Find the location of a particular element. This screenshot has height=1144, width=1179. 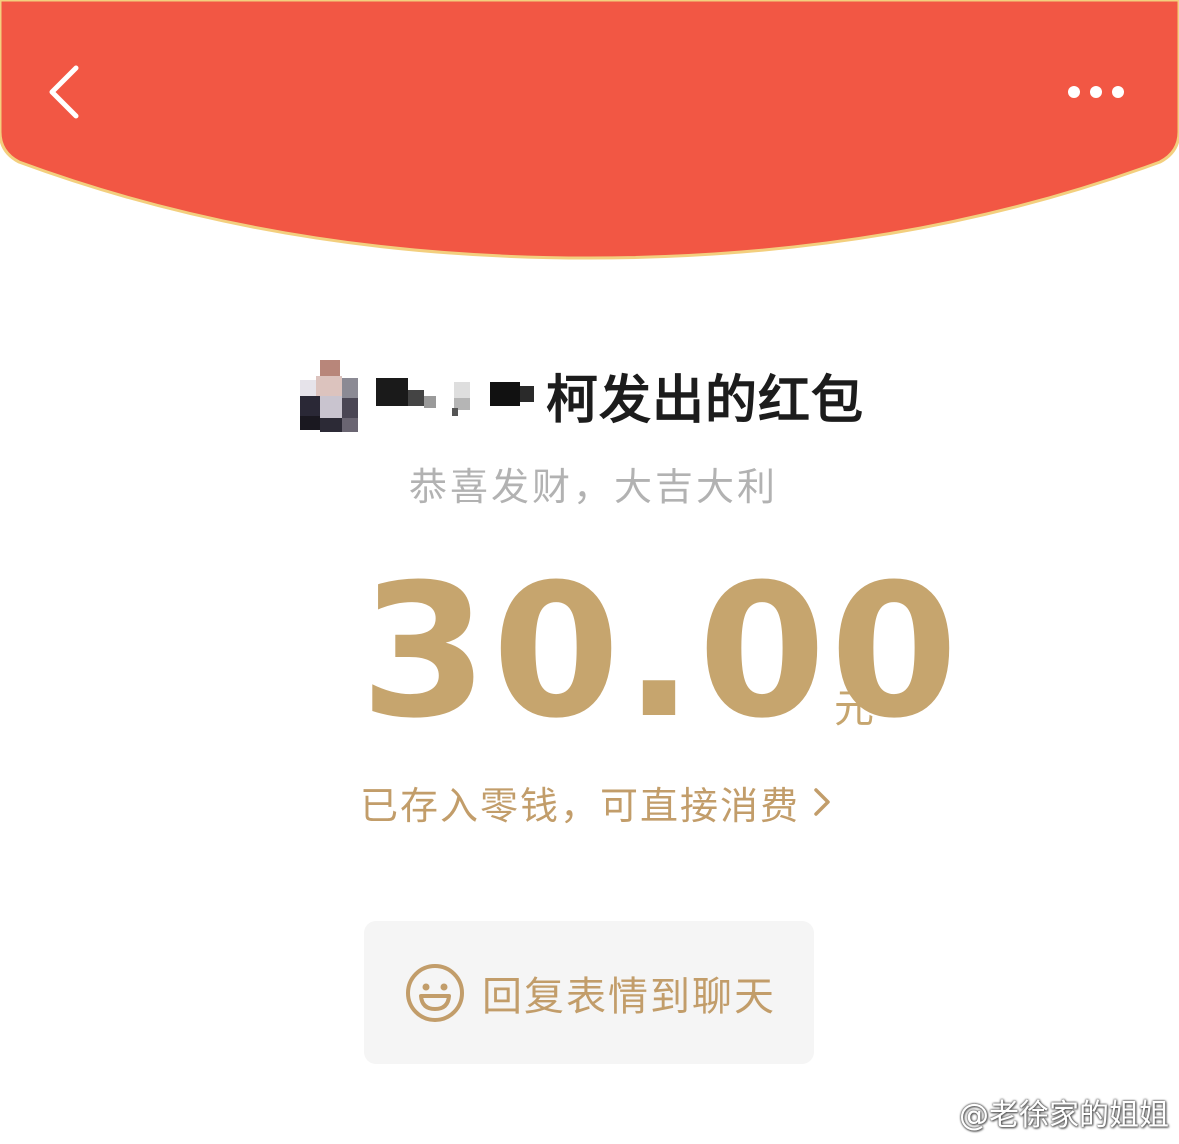

more-dots-icon is located at coordinates (1096, 92).